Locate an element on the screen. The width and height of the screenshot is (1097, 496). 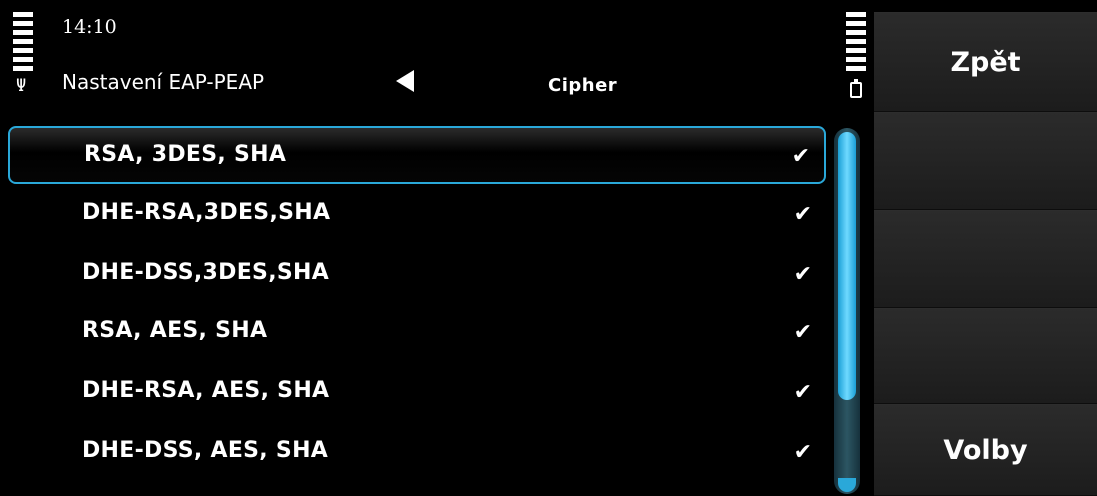
page-title: Nastavení EAP-PEAP is located at coordinates (163, 82).